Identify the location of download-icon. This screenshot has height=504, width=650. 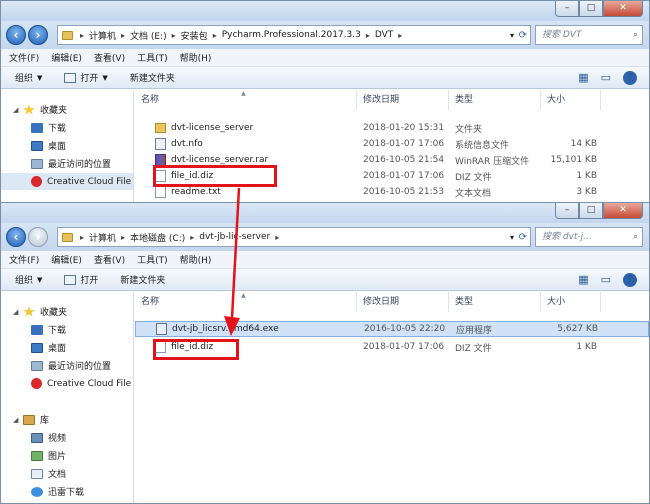
(37, 127).